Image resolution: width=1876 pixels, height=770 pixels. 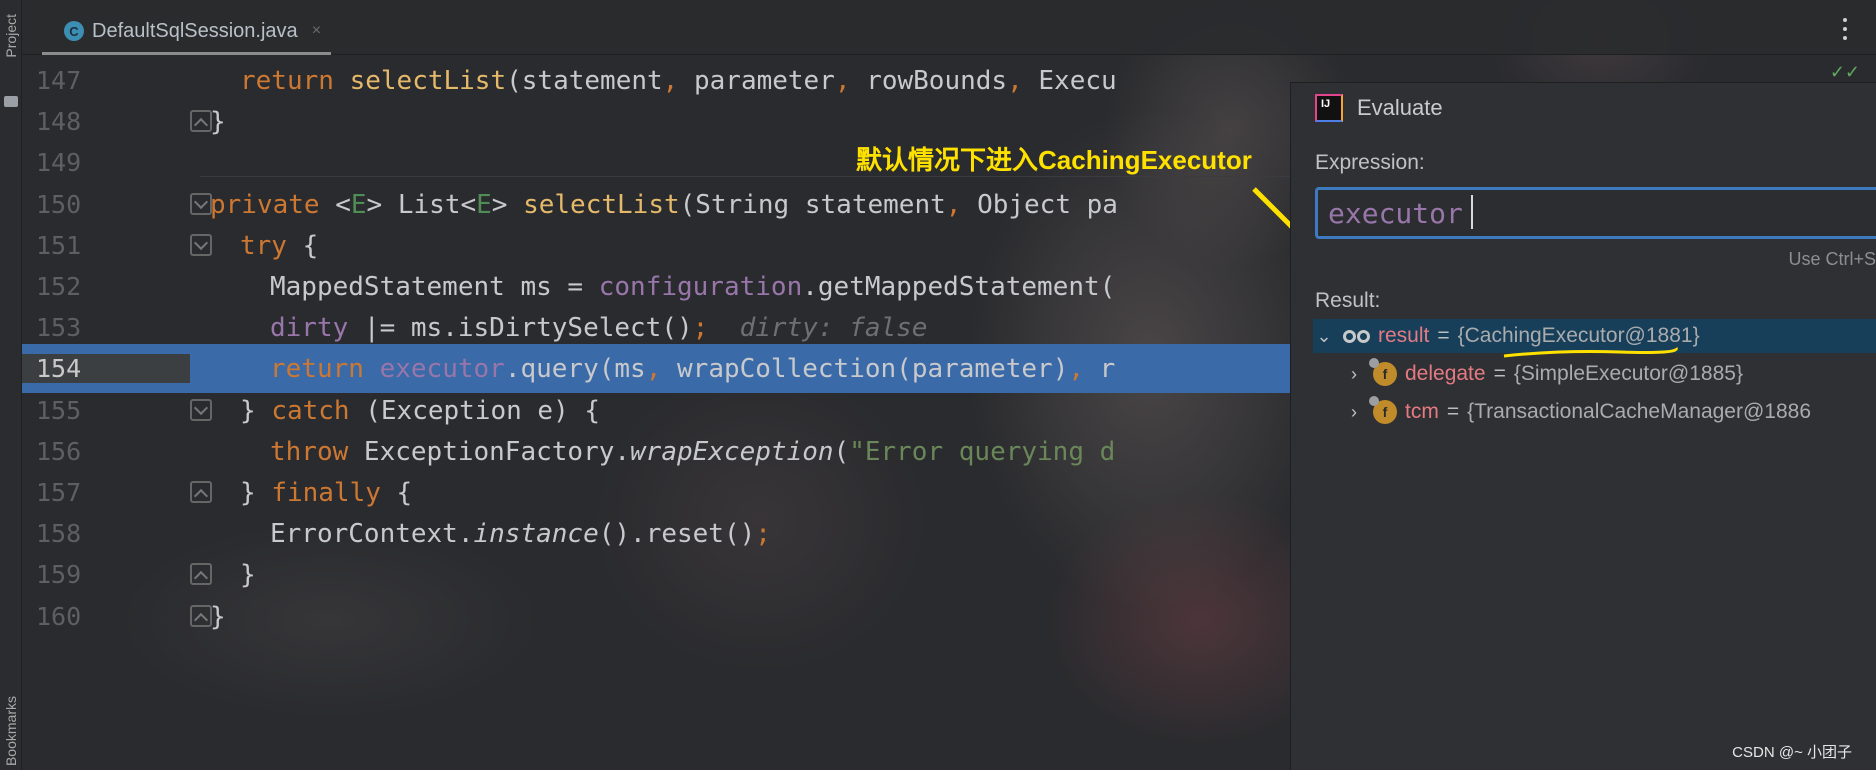 I want to click on expression-label: Expression:, so click(x=1370, y=162).